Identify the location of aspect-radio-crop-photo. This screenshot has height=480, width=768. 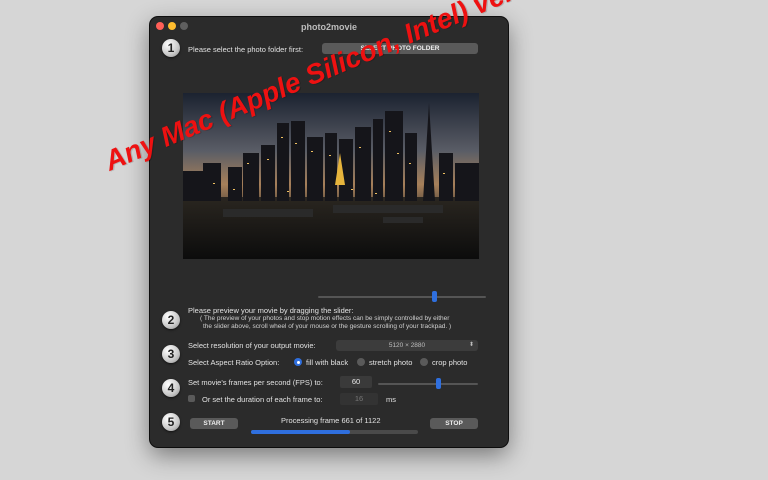
(424, 362).